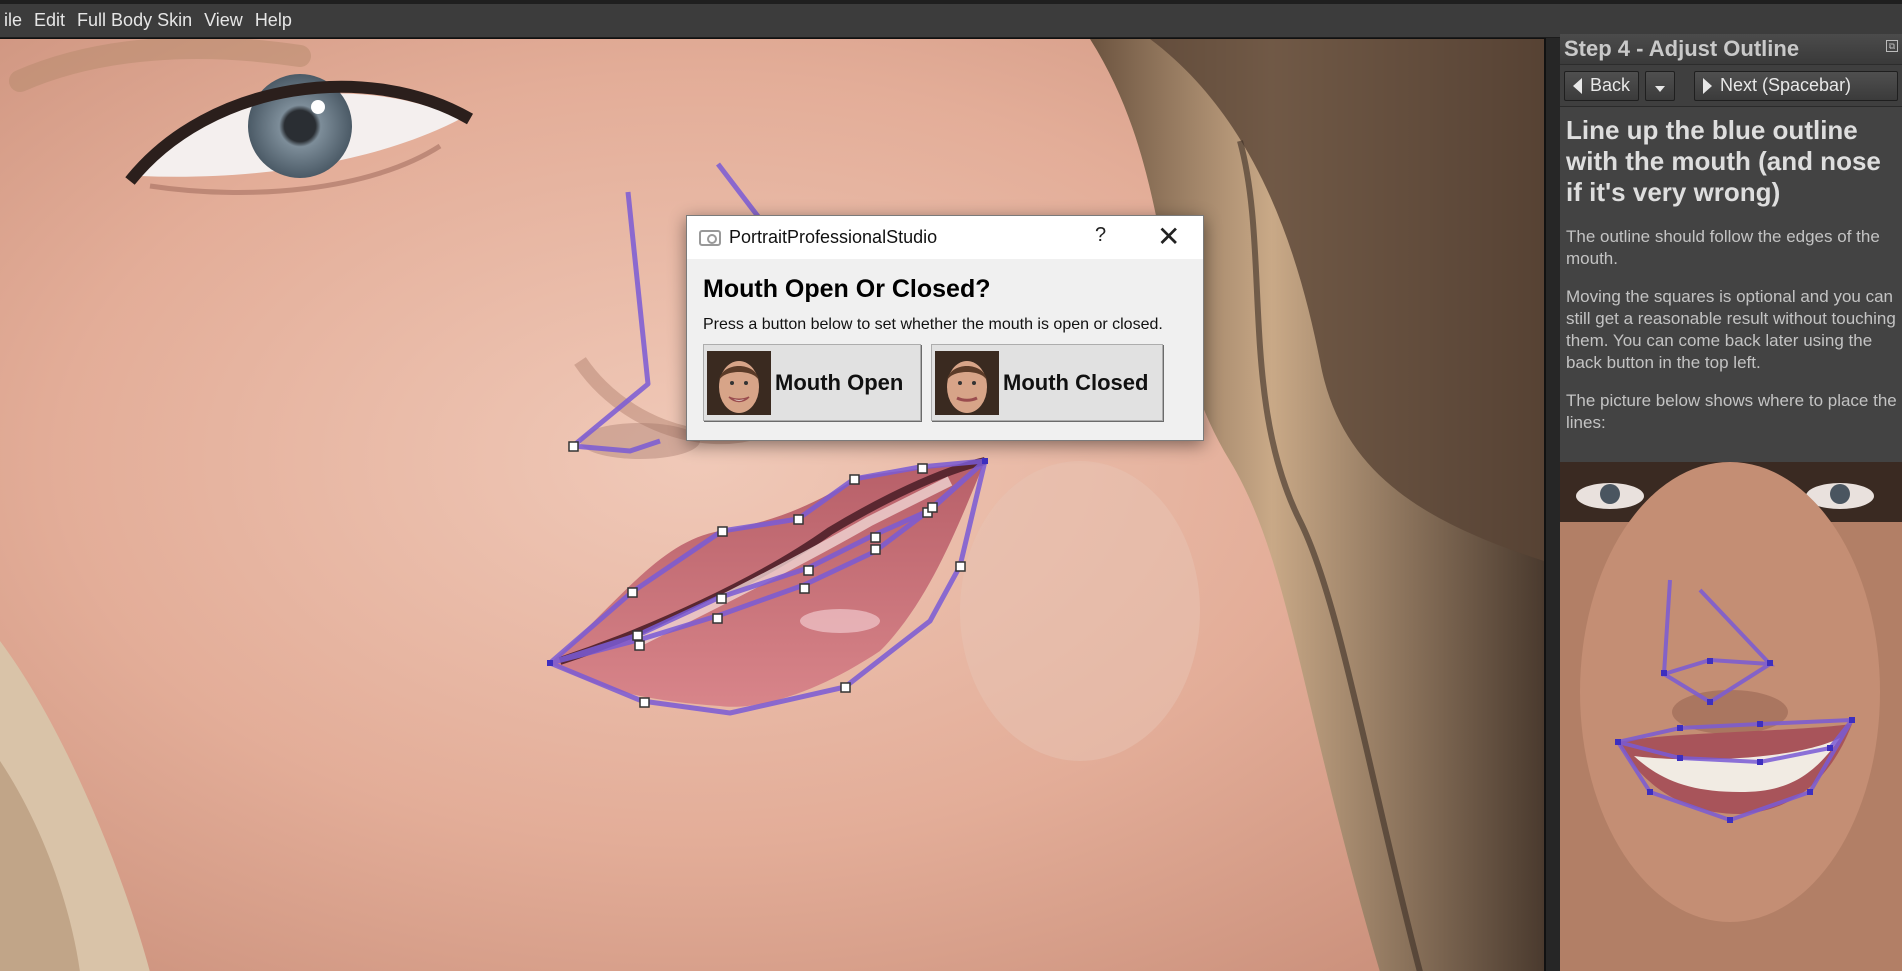  Describe the element at coordinates (223, 20) in the screenshot. I see `menu-view: View` at that location.